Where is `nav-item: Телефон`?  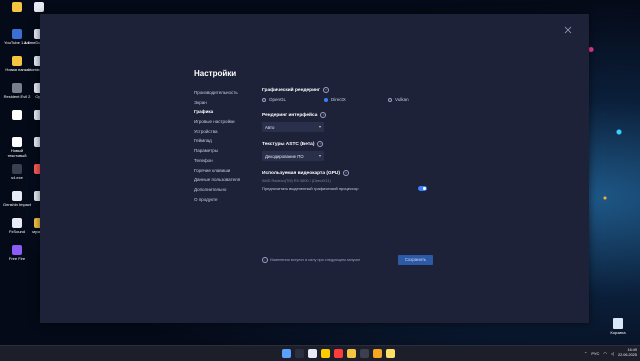 nav-item: Телефон is located at coordinates (217, 161).